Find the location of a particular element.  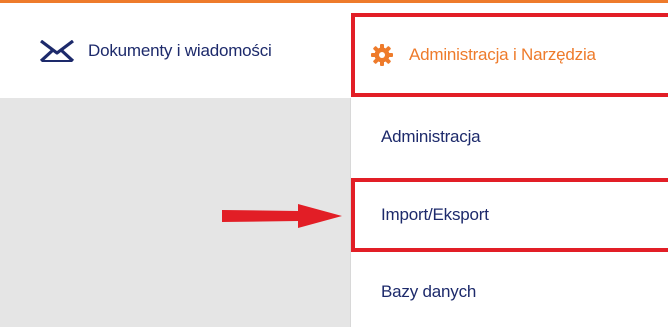

nav-documents-messages: Dokumenty i wiadomości is located at coordinates (156, 50).